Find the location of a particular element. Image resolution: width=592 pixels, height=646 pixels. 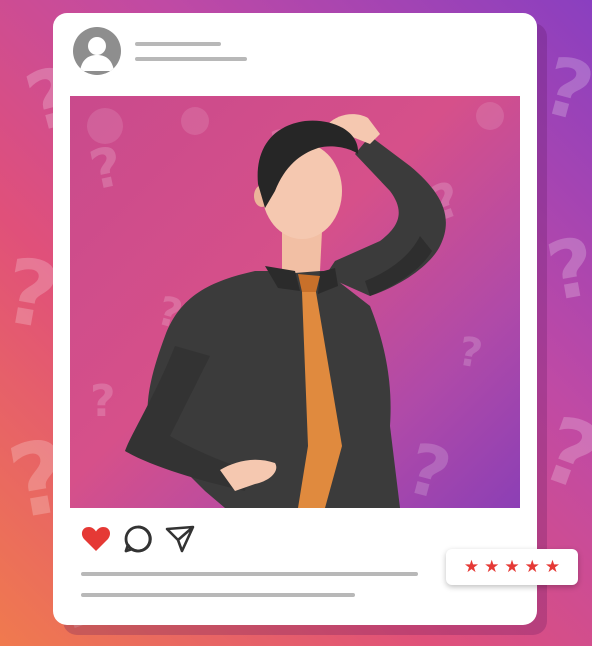

post-actions is located at coordinates (138, 539).